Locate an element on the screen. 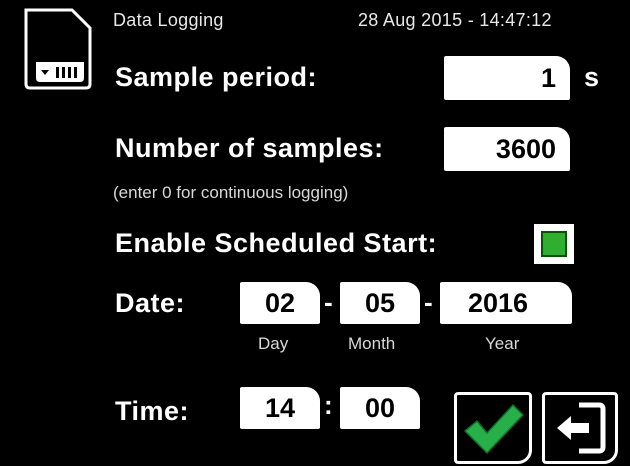  sample-period-label: Sample period: is located at coordinates (216, 77).